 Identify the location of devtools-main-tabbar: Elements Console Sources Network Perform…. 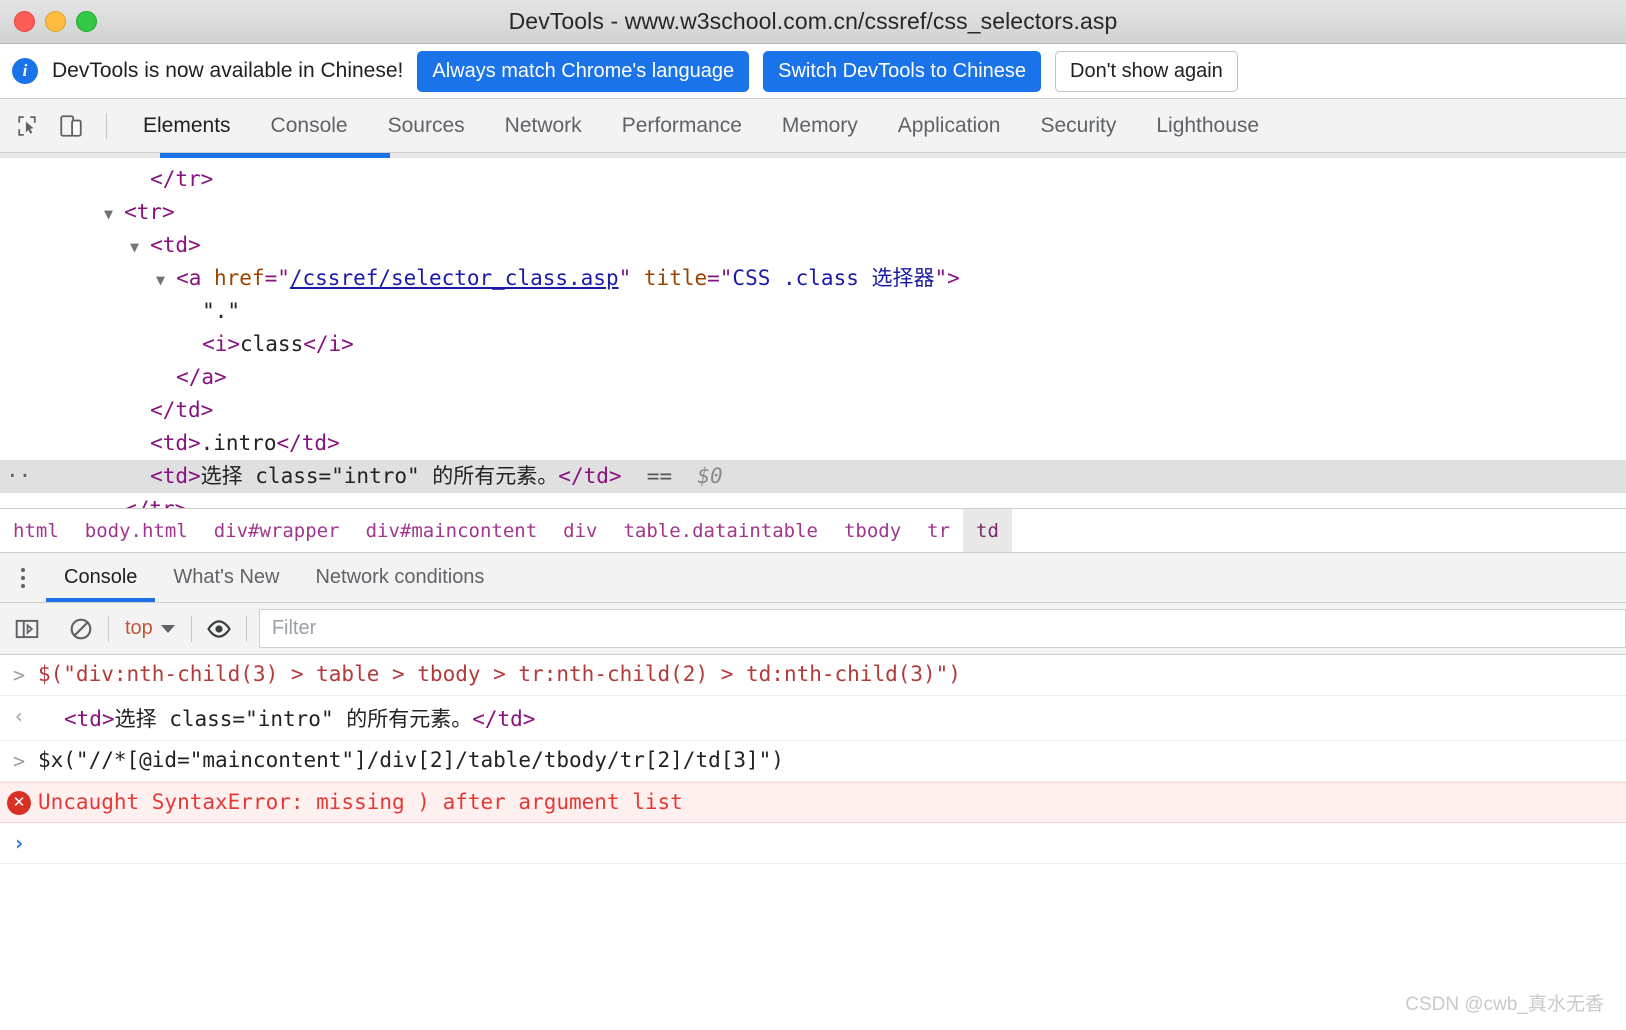
(813, 126).